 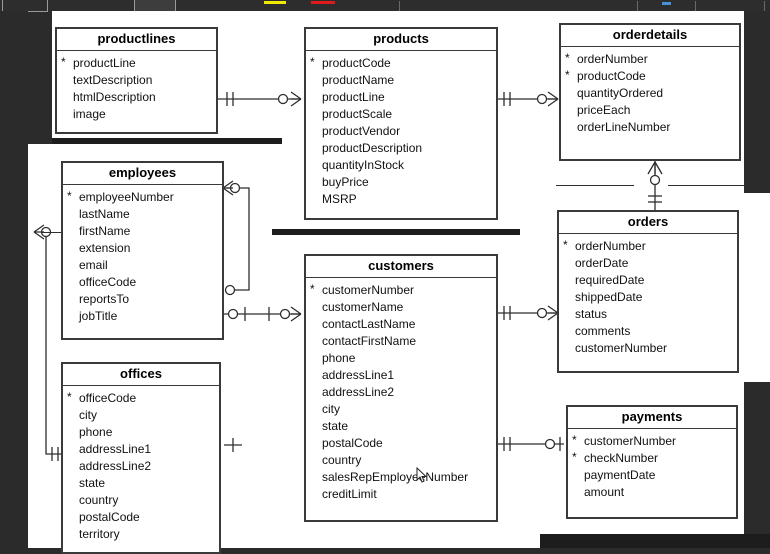 I want to click on entity-title: orders, so click(x=648, y=223).